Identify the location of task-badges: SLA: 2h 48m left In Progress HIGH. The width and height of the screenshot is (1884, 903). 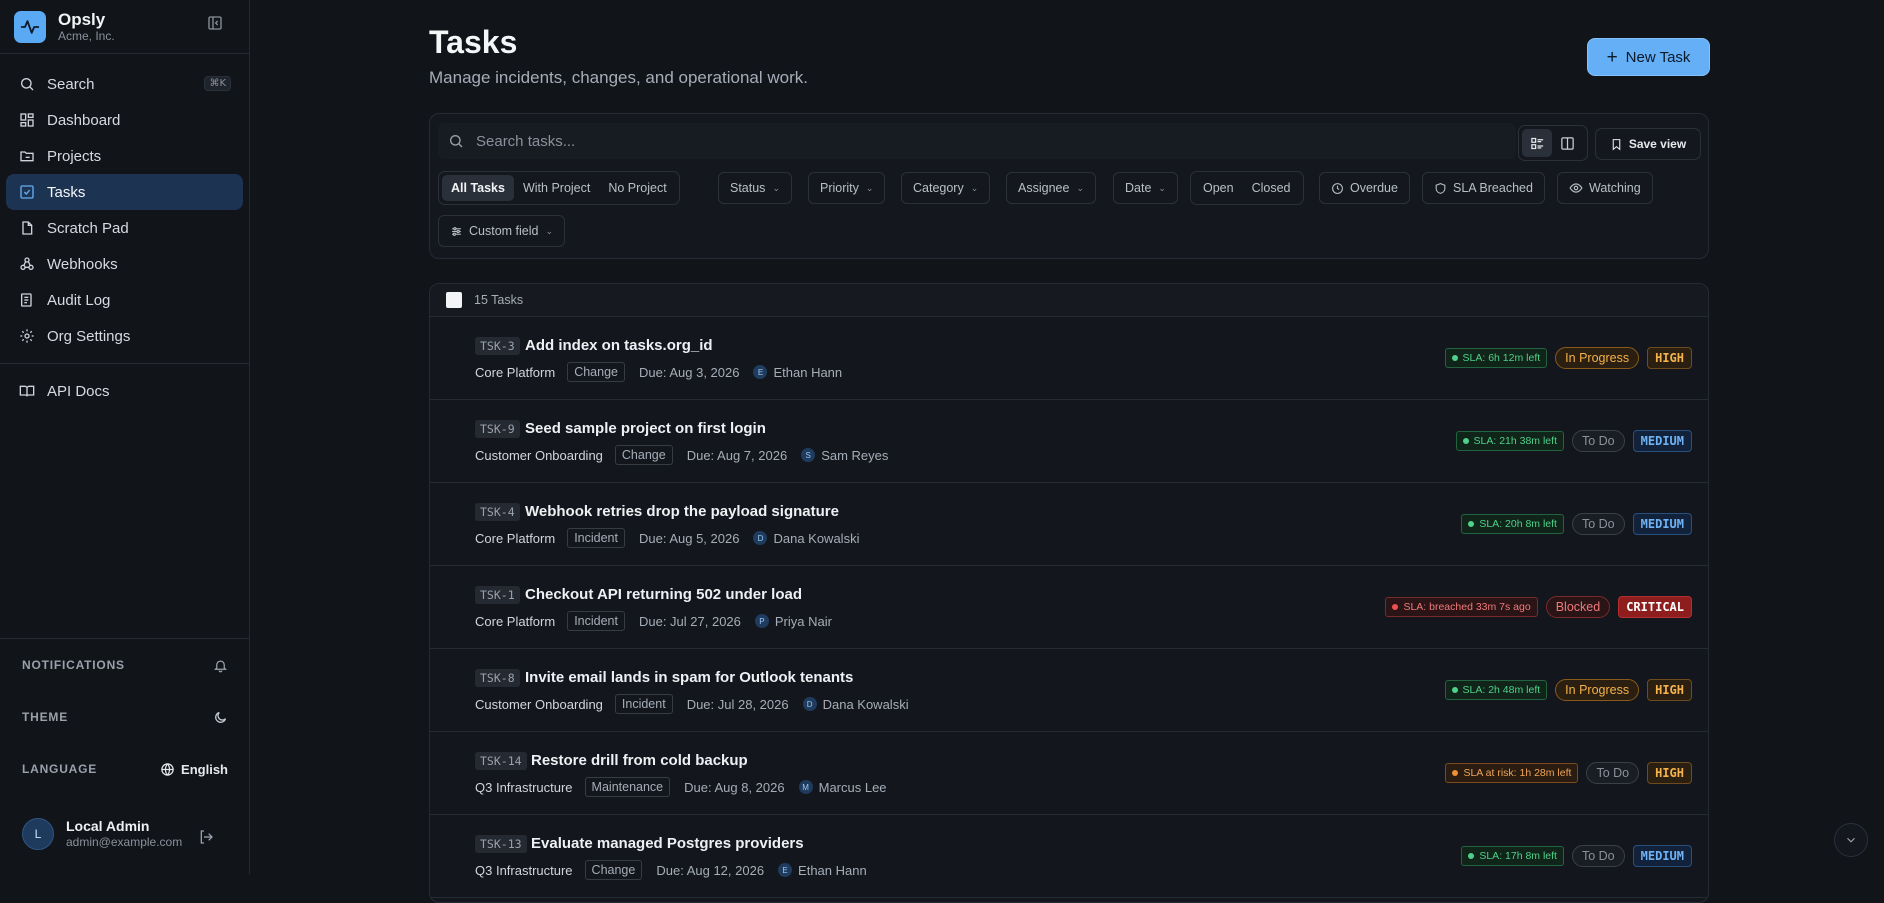
(1568, 690).